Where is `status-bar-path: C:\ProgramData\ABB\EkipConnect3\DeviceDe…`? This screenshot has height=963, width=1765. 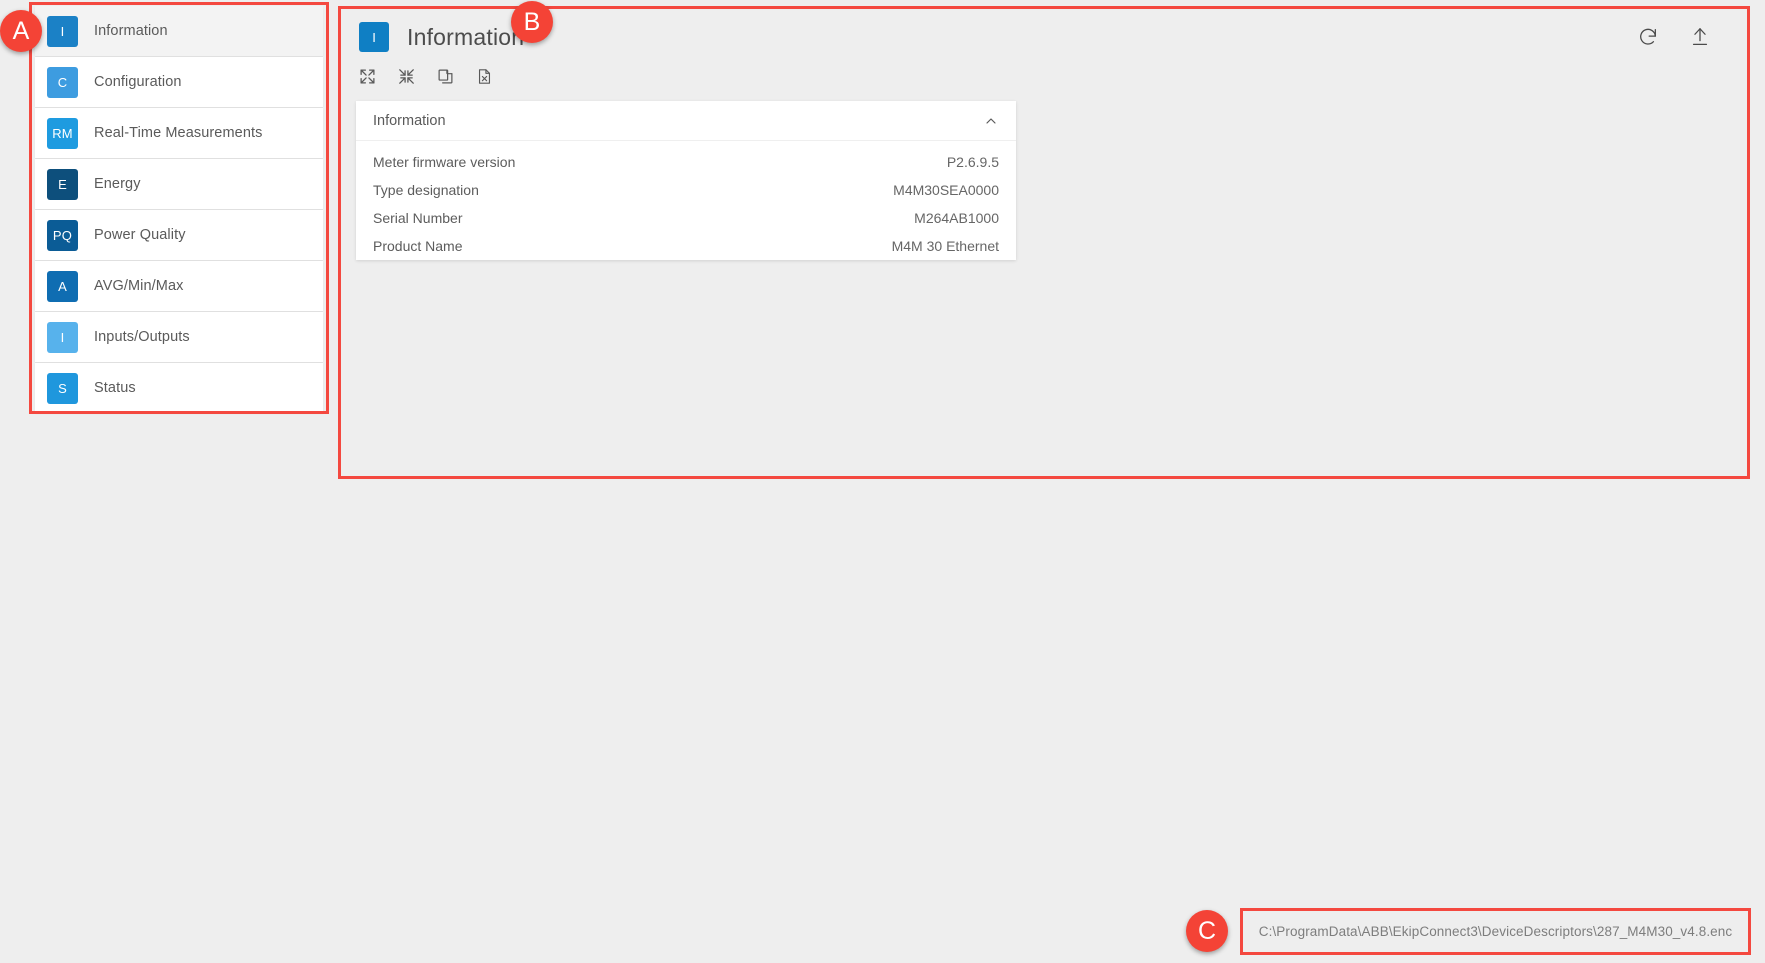
status-bar-path: C:\ProgramData\ABB\EkipConnect3\DeviceDe… is located at coordinates (1495, 931).